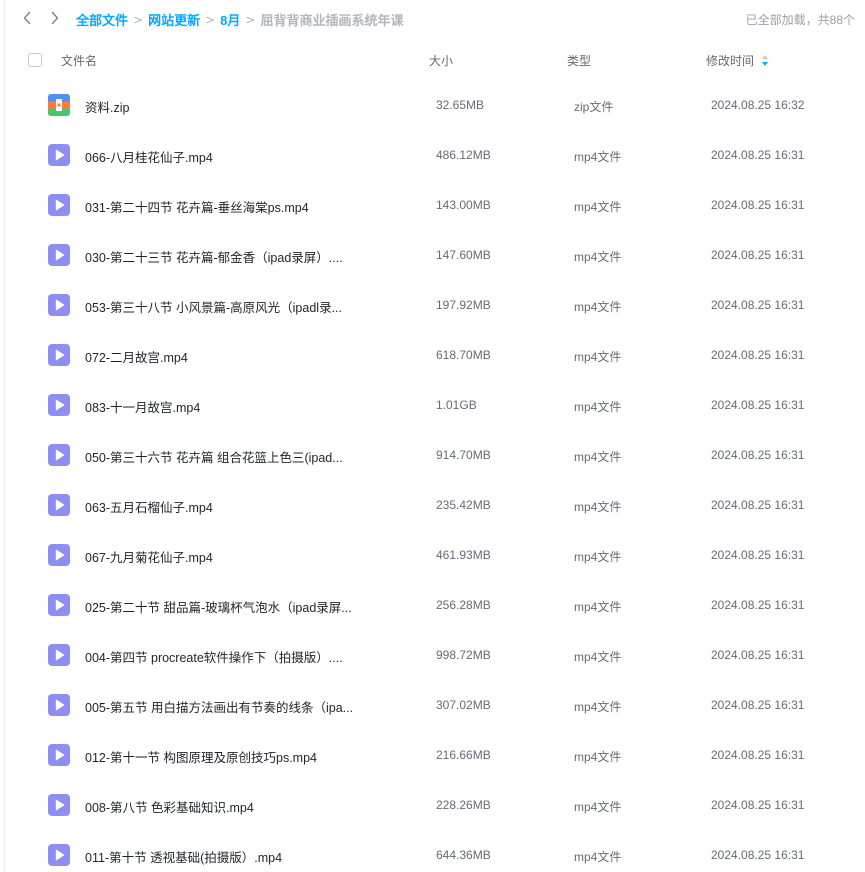 The height and width of the screenshot is (872, 865). What do you see at coordinates (432, 105) in the screenshot?
I see `file-row: 资料.zip 32.65MB zip文件 2024.08.25 16:32` at bounding box center [432, 105].